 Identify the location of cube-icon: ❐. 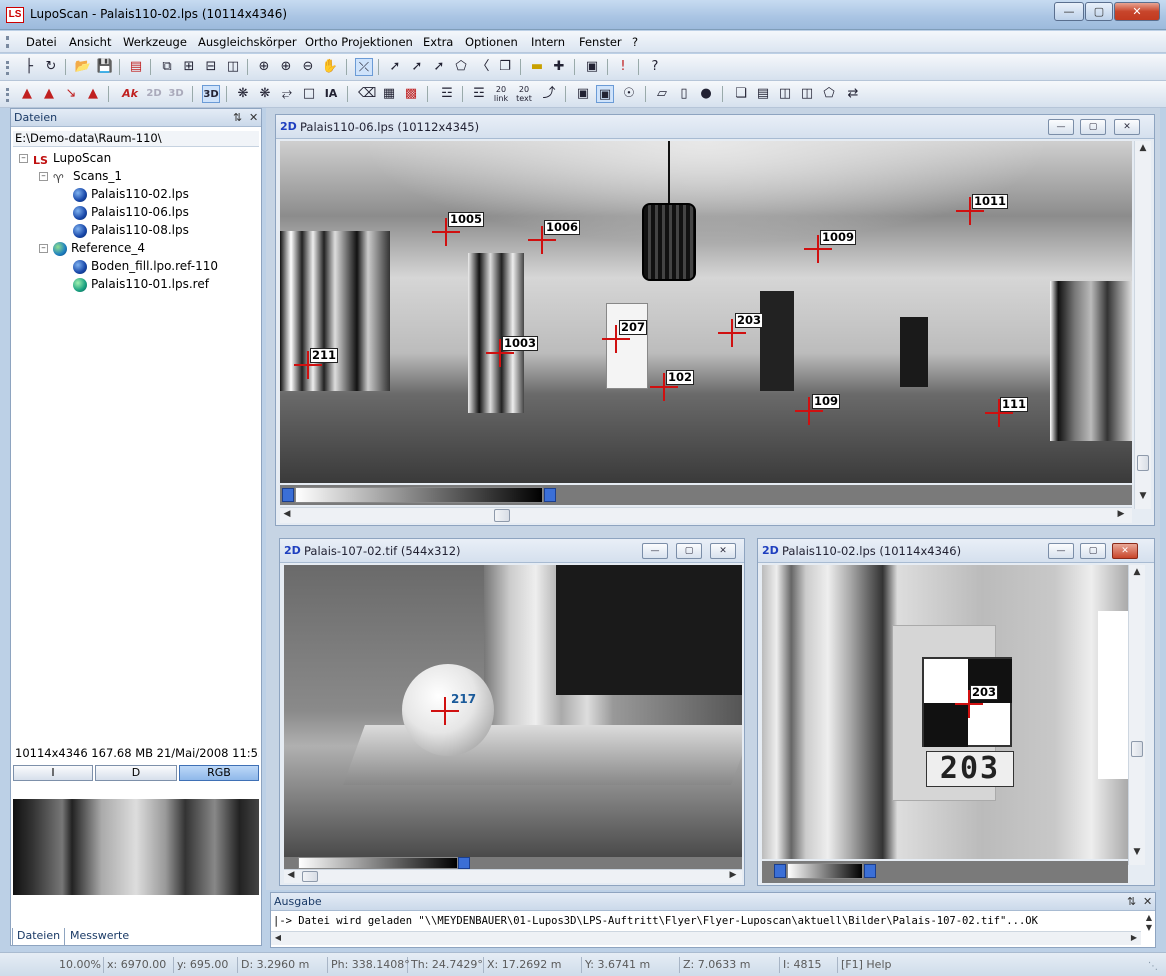
(505, 67).